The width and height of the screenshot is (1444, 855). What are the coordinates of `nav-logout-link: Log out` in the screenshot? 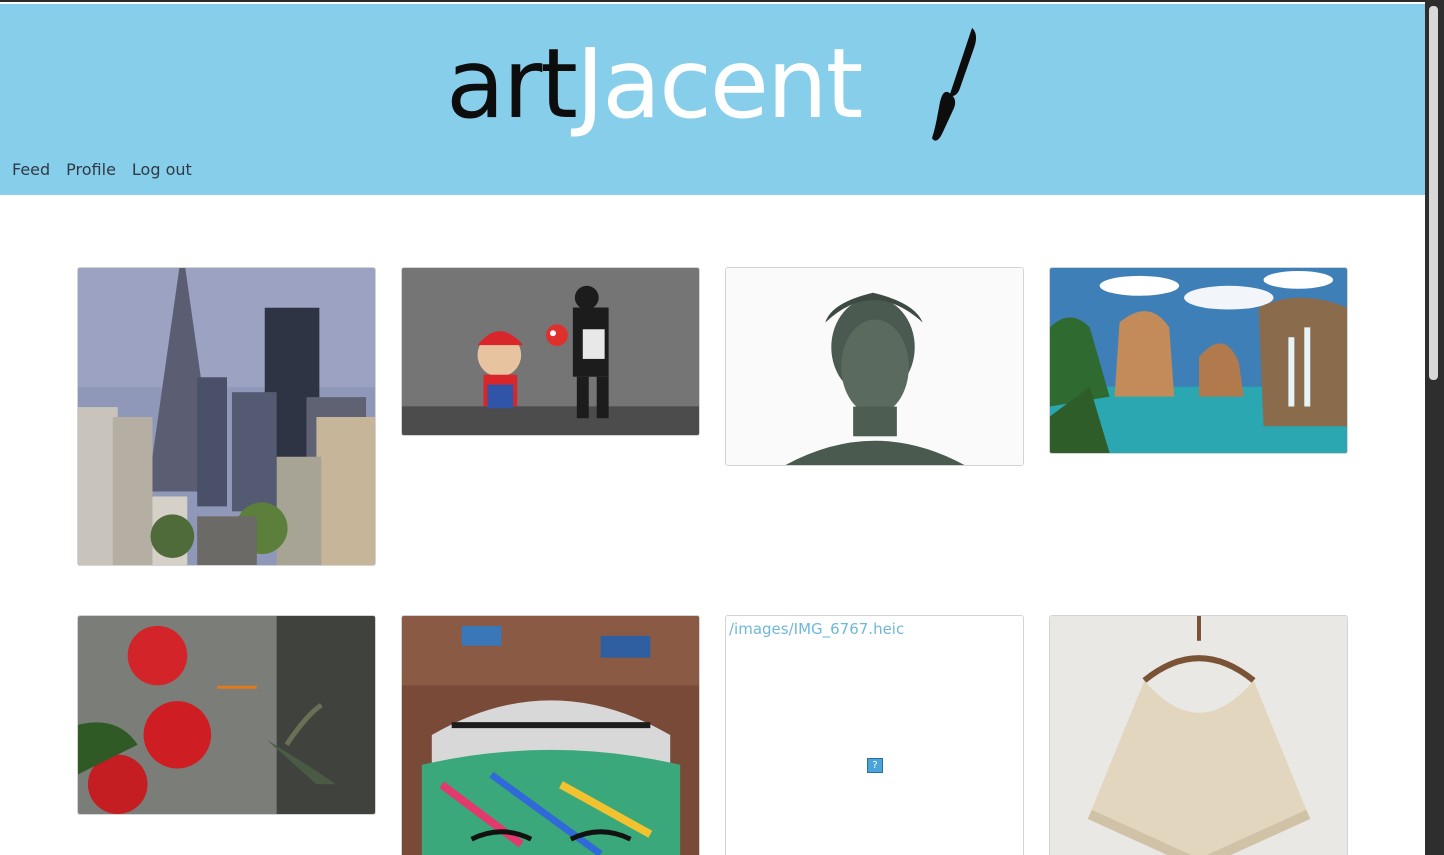 It's located at (162, 169).